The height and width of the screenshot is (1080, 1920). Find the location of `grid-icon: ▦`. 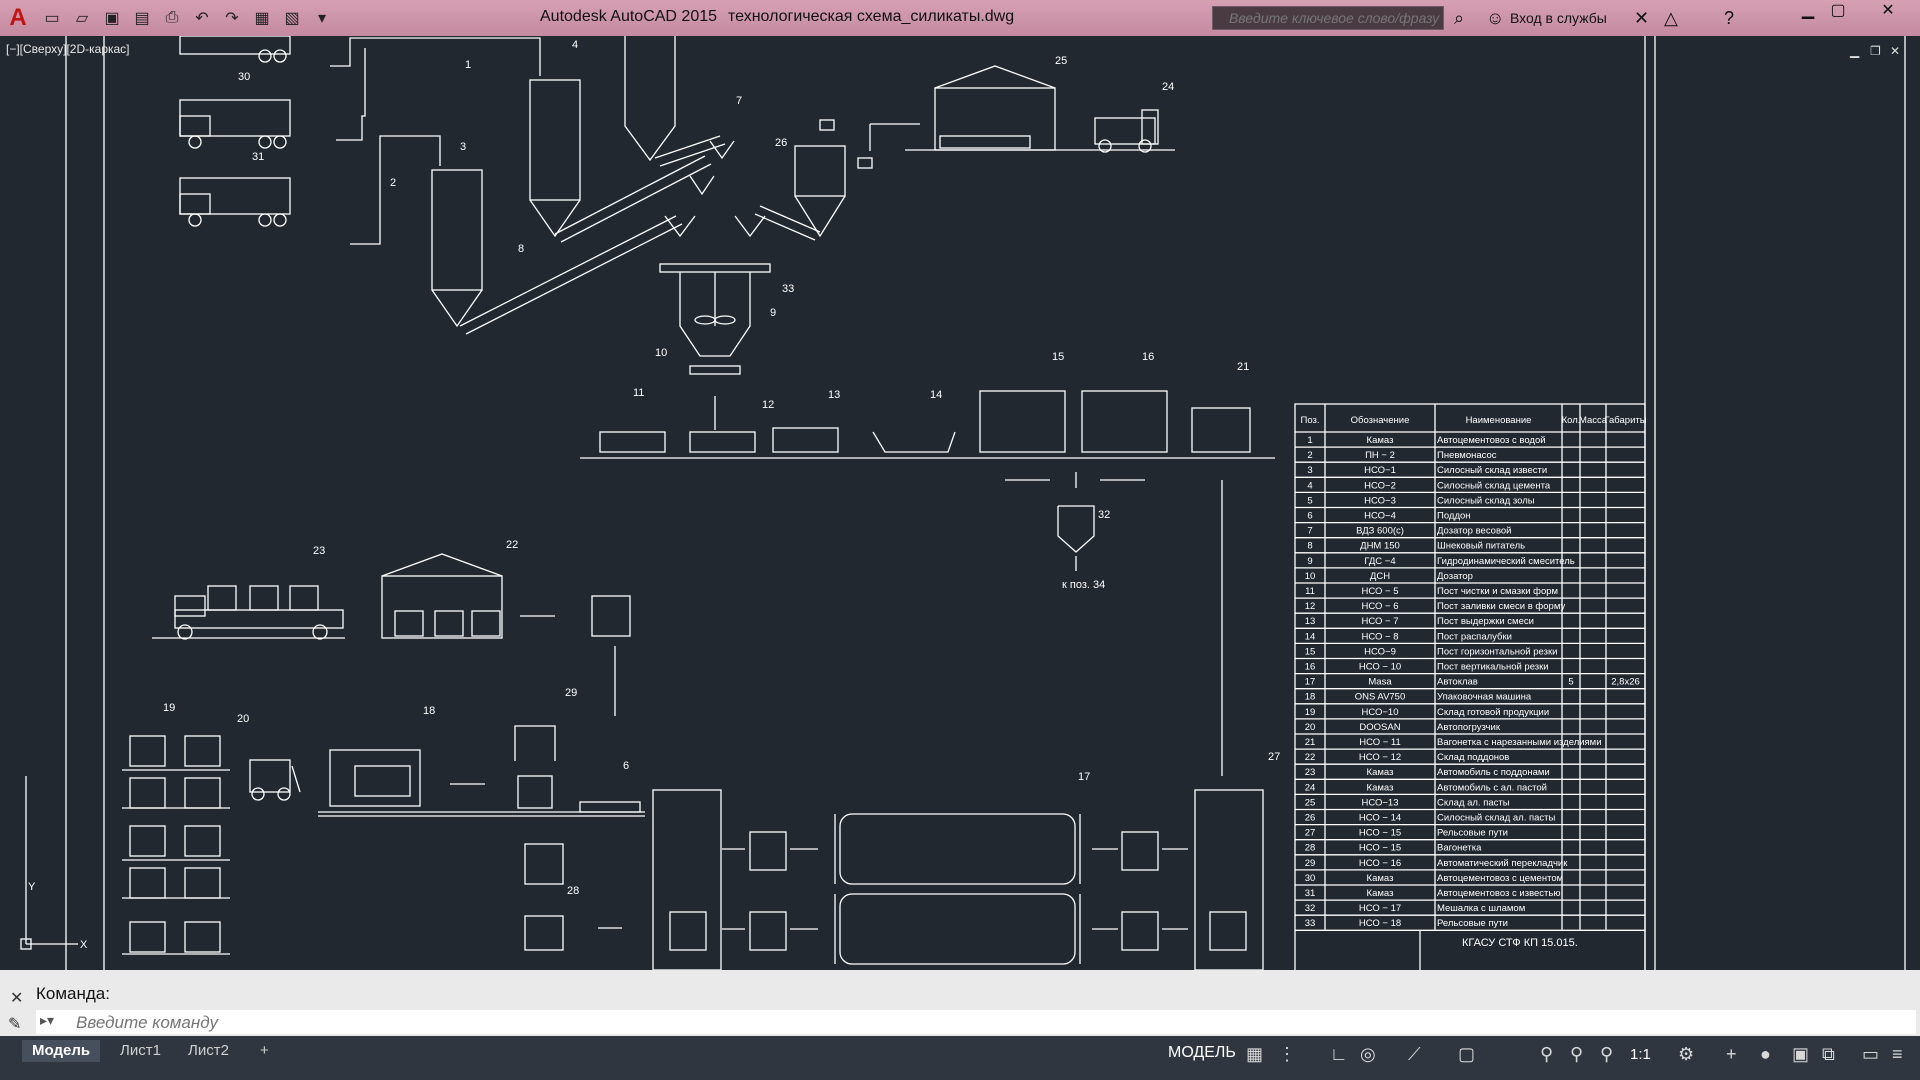

grid-icon: ▦ is located at coordinates (1254, 1054).